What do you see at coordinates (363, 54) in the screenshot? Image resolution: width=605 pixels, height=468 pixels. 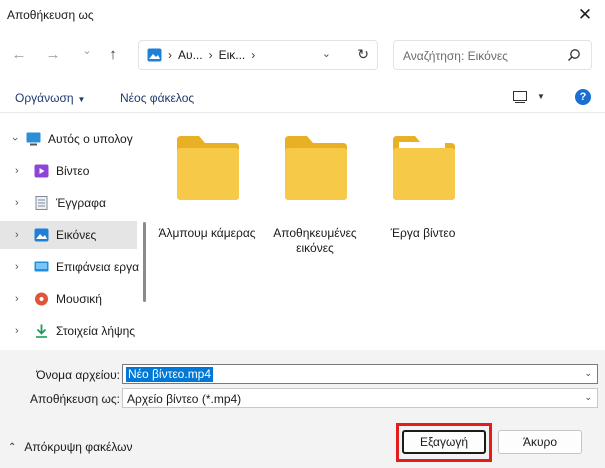 I see `refresh-icon: ↻` at bounding box center [363, 54].